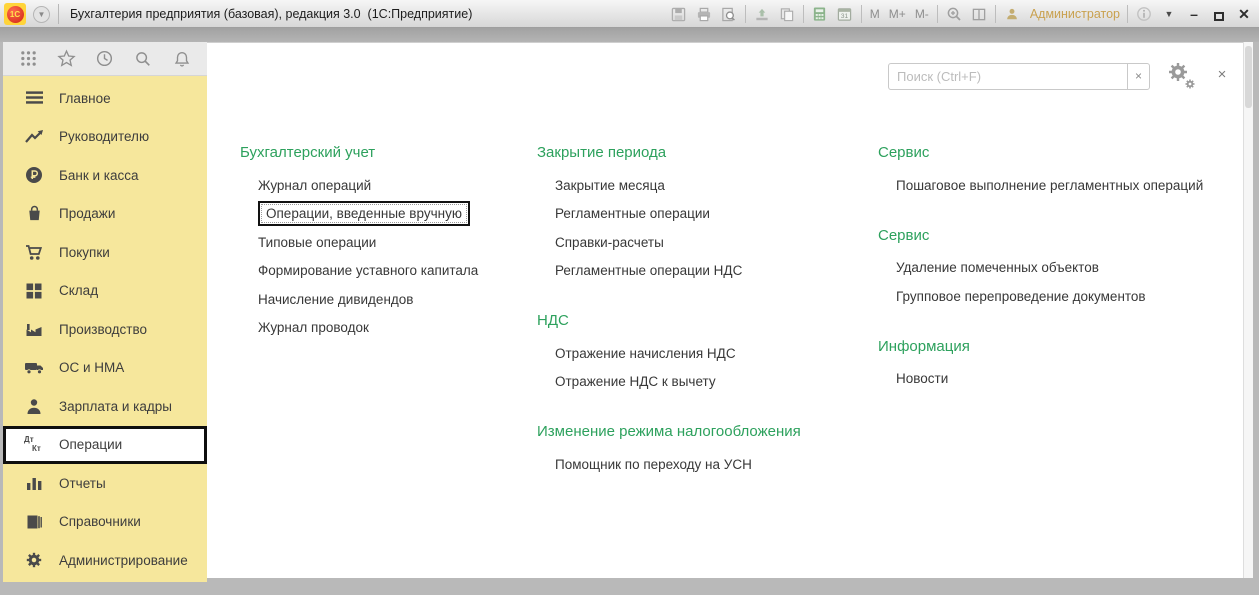  What do you see at coordinates (123, 560) in the screenshot?
I see `sidebar-item-label: Администрирование` at bounding box center [123, 560].